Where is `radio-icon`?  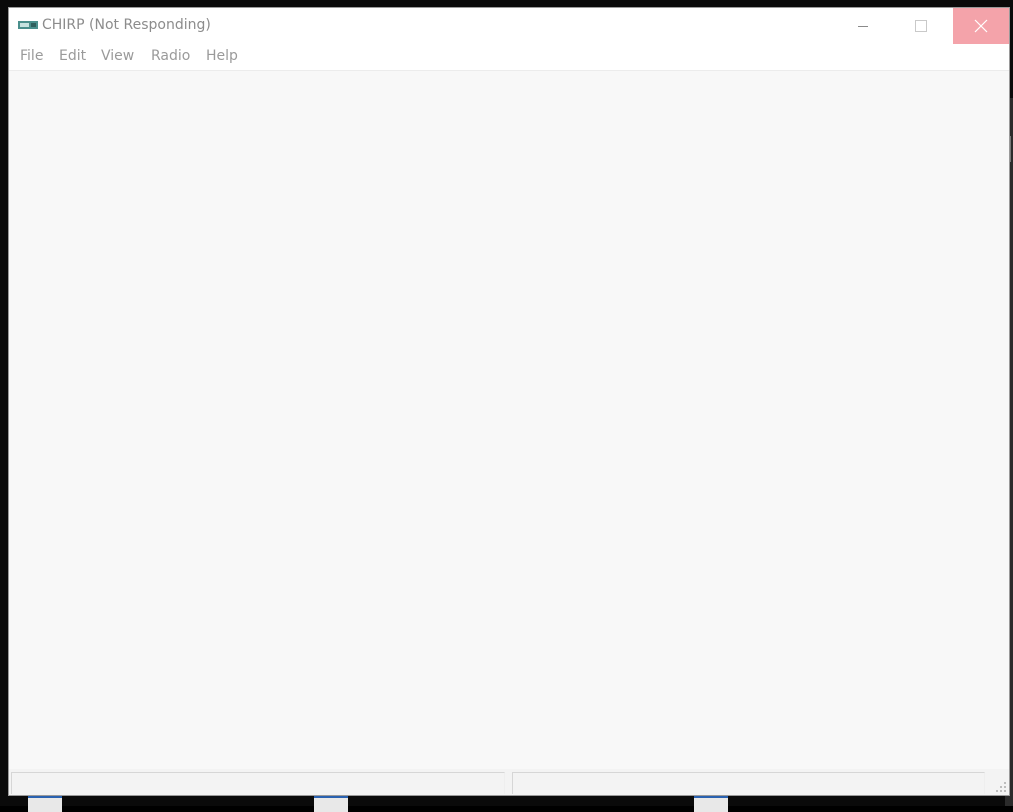 radio-icon is located at coordinates (28, 25).